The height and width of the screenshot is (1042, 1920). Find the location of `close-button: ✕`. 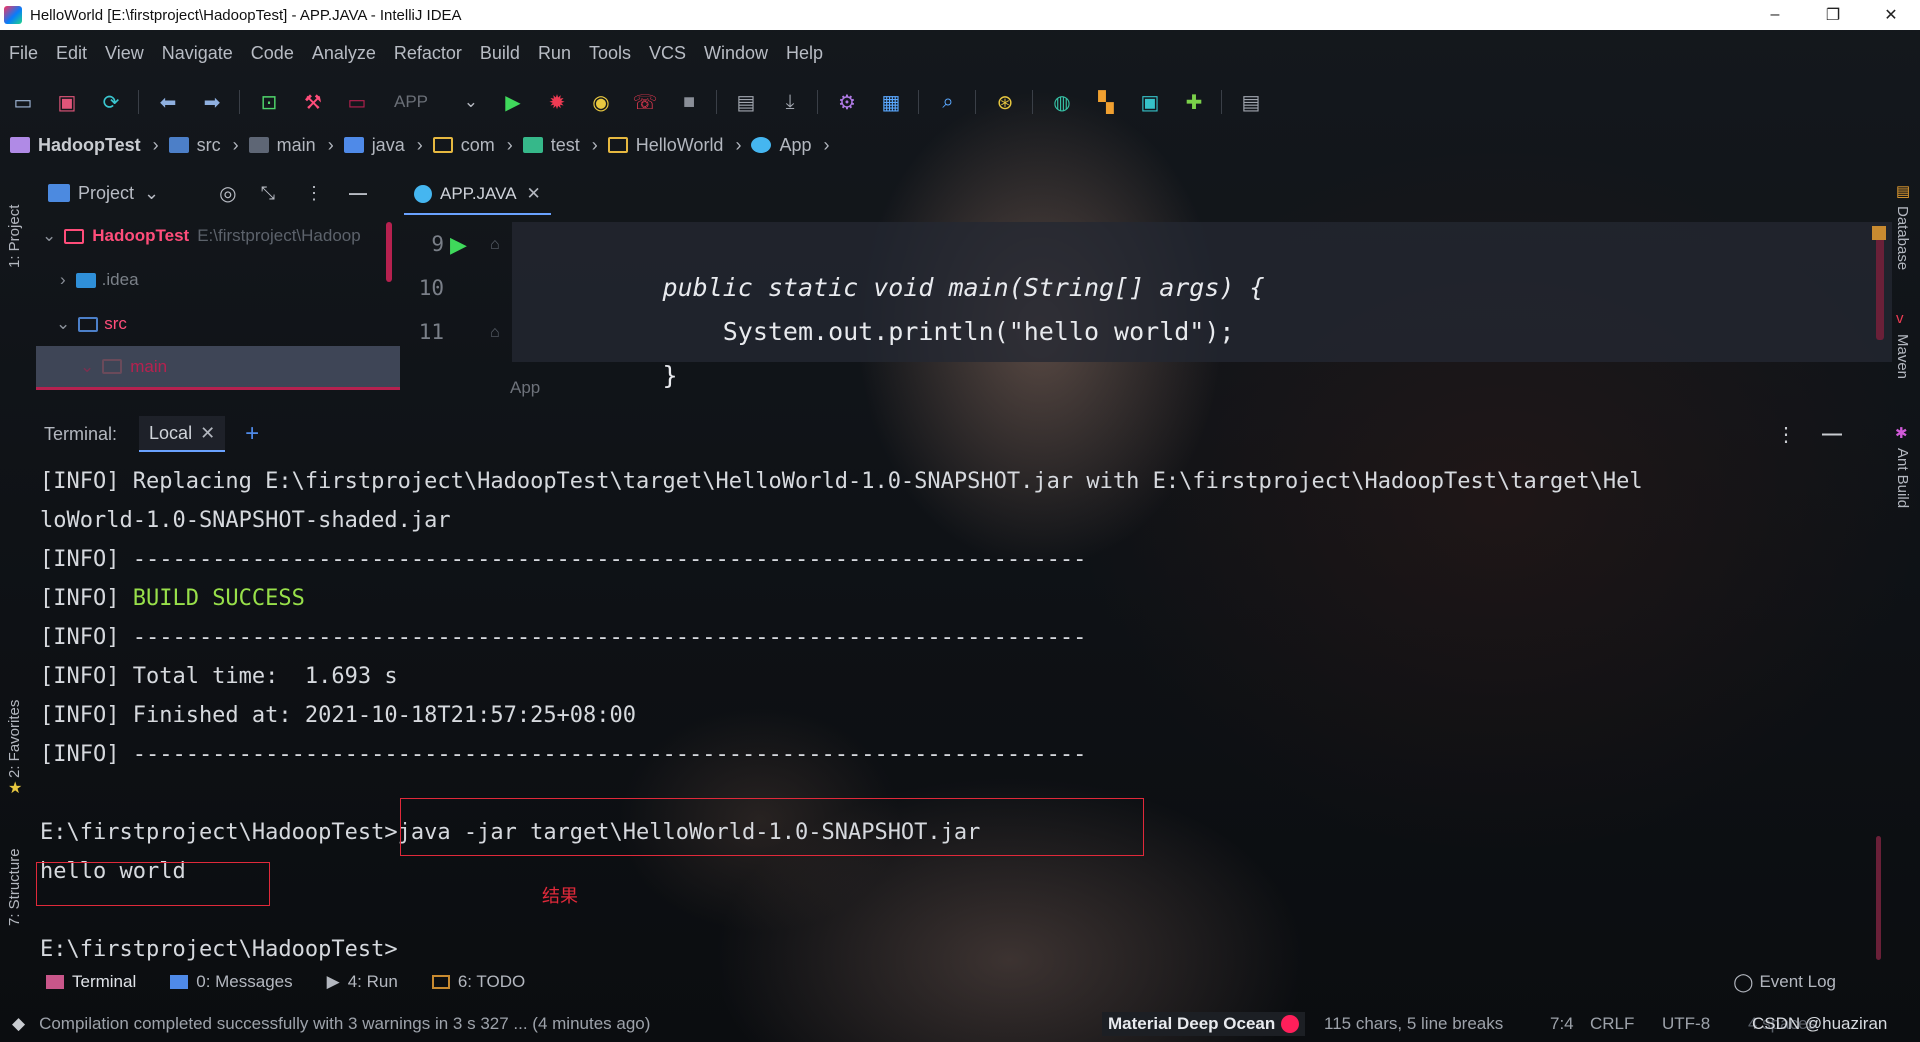

close-button: ✕ is located at coordinates (1891, 15).